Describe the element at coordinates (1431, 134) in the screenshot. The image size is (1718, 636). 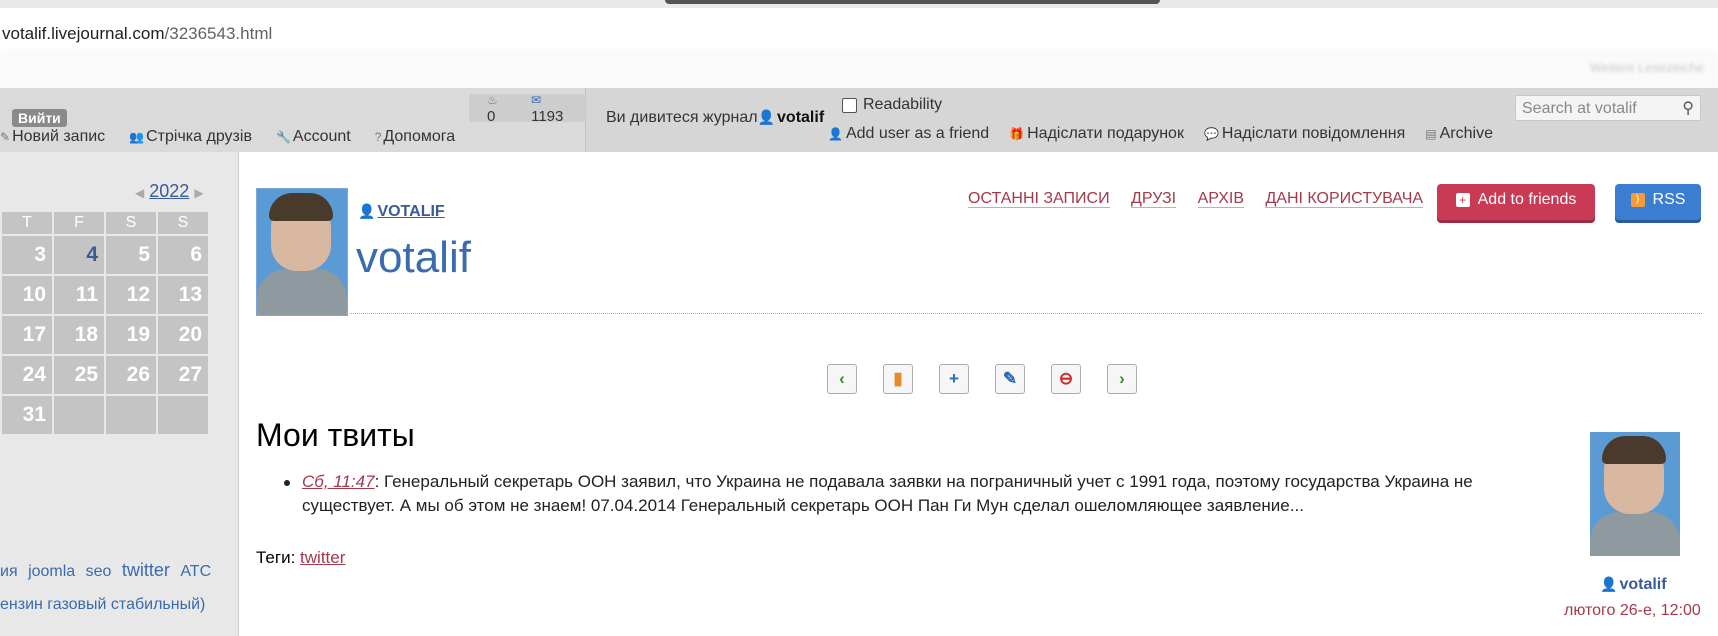
I see `archive-icon: ▤` at that location.